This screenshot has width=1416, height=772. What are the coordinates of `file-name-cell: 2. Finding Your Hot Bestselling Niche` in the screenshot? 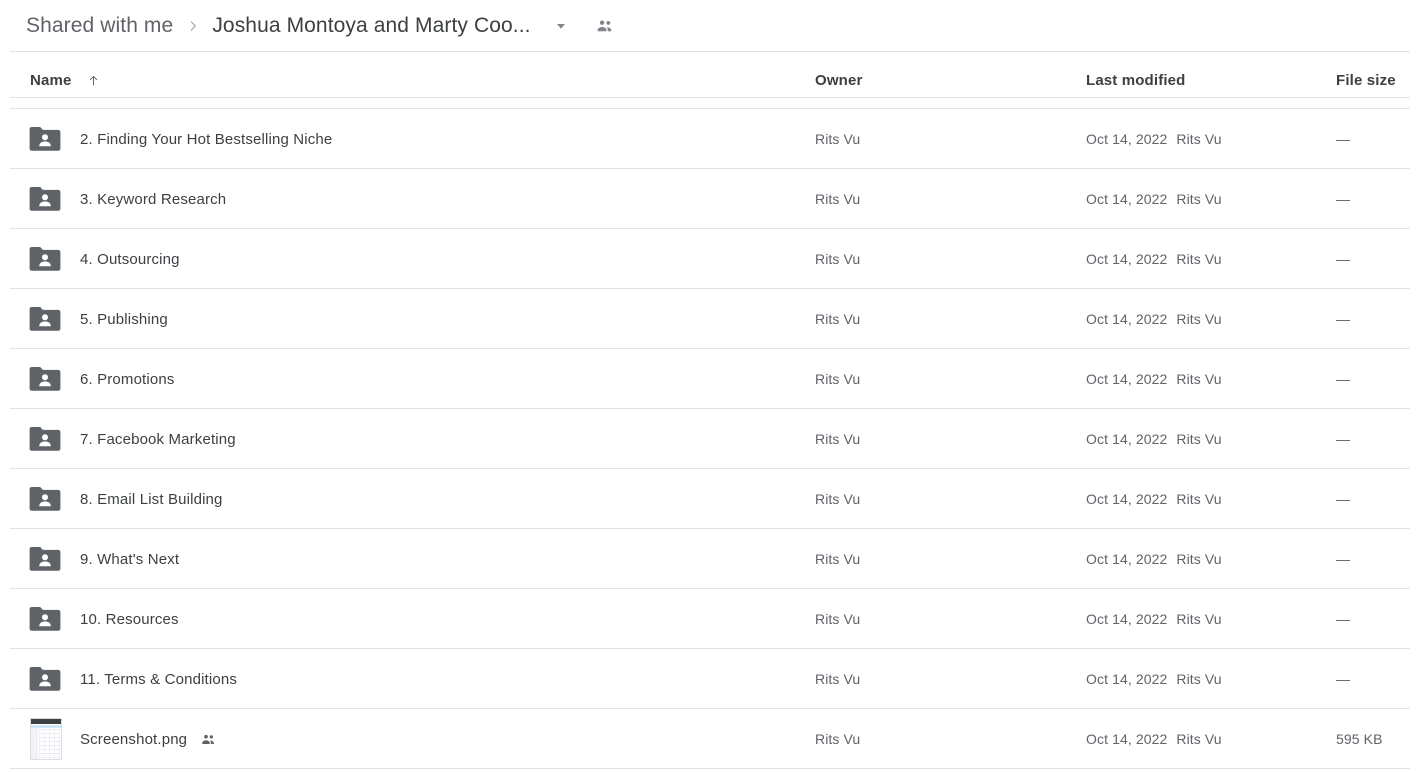 It's located at (206, 139).